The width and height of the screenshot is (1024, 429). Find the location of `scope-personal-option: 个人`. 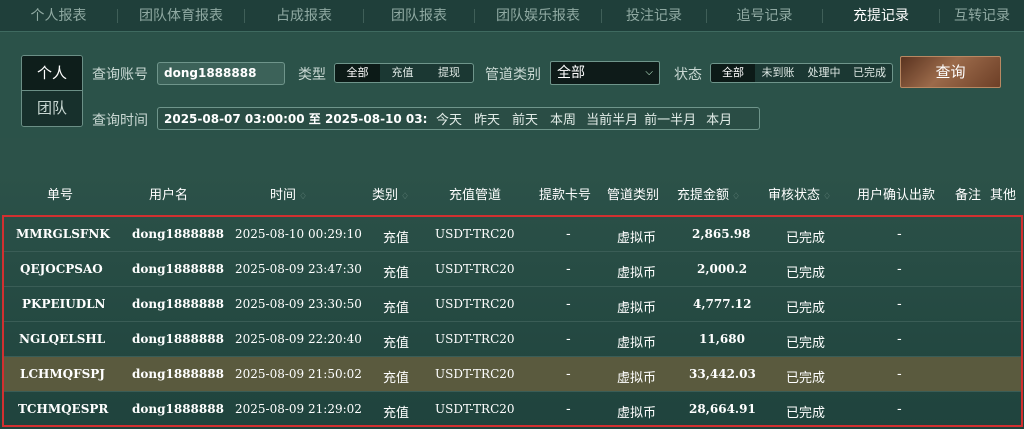

scope-personal-option: 个人 is located at coordinates (52, 73).